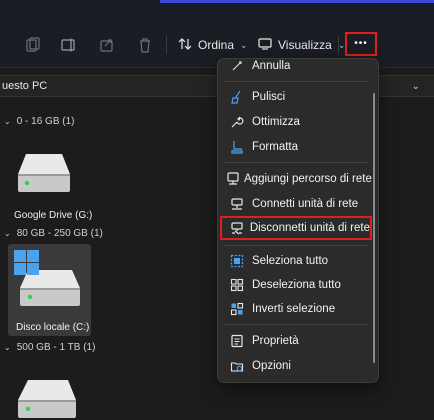 The image size is (434, 420). I want to click on menu-item-properties: Proprietà, so click(295, 341).